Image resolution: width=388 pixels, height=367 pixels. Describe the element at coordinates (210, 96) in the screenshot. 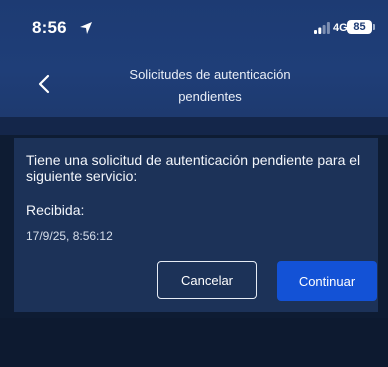

I see `page-title-line2: pendientes` at that location.